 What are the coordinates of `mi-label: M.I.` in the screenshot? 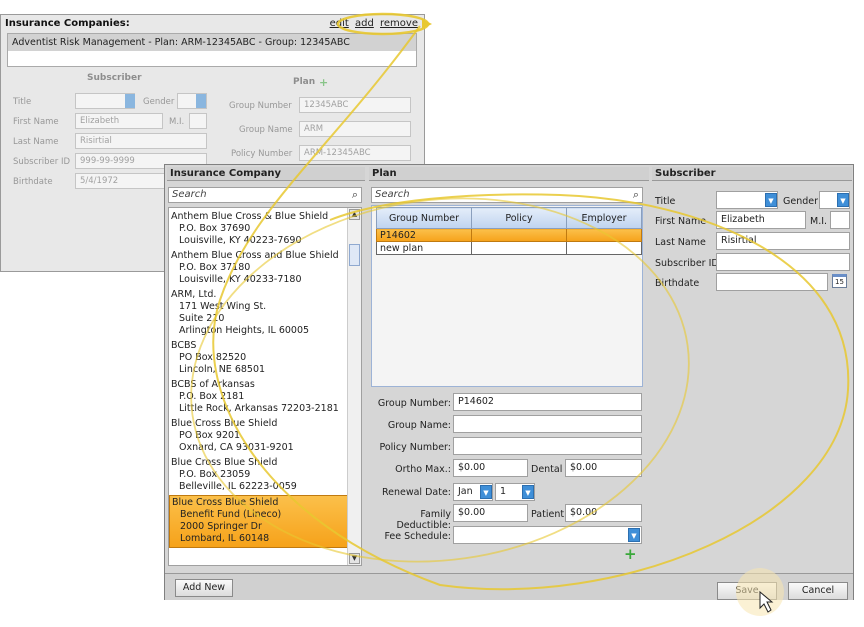 It's located at (819, 221).